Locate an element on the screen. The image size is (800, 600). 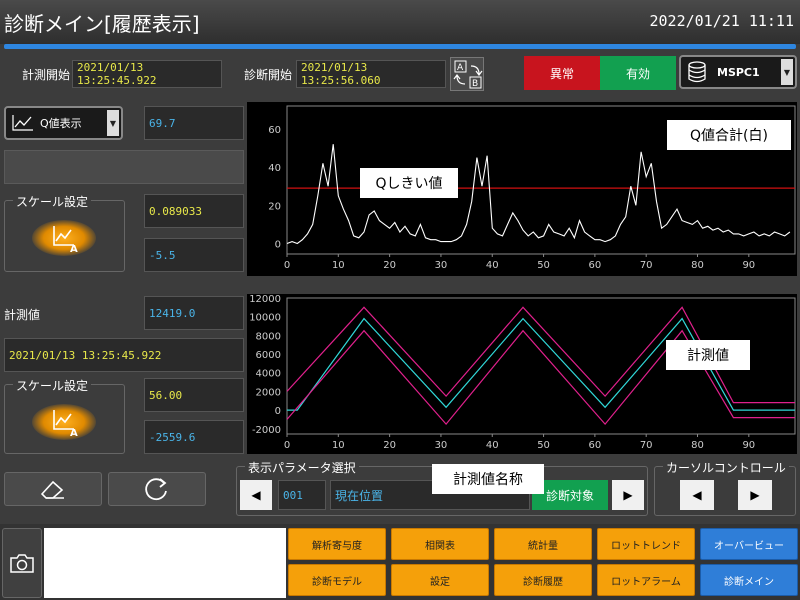
x-tick-label: 30 is located at coordinates (441, 265).